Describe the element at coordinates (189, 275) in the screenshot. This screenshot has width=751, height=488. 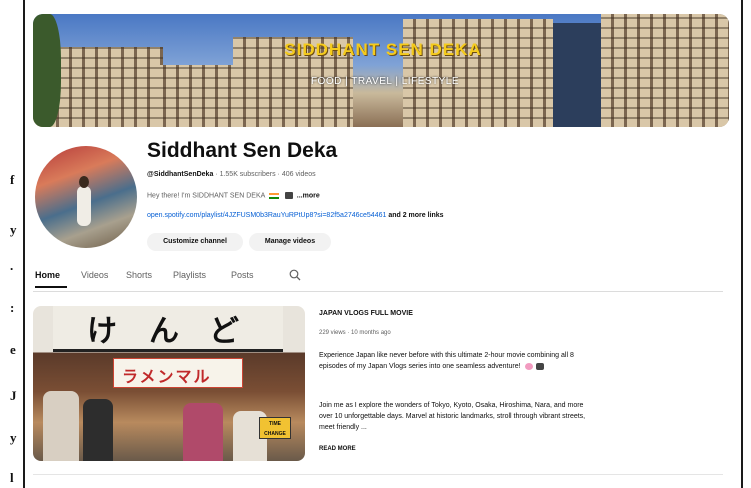
I see `tab-playlists: Playlists` at that location.